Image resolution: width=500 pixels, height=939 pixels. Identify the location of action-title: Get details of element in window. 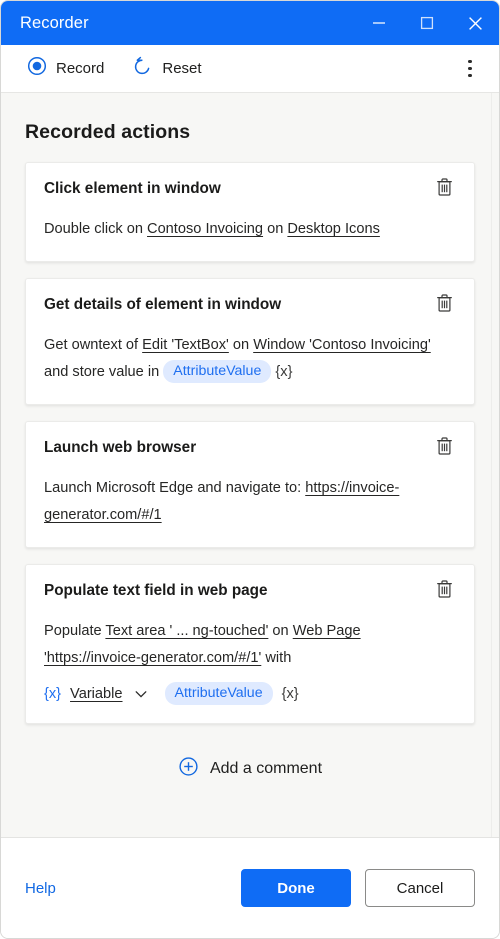
(163, 304).